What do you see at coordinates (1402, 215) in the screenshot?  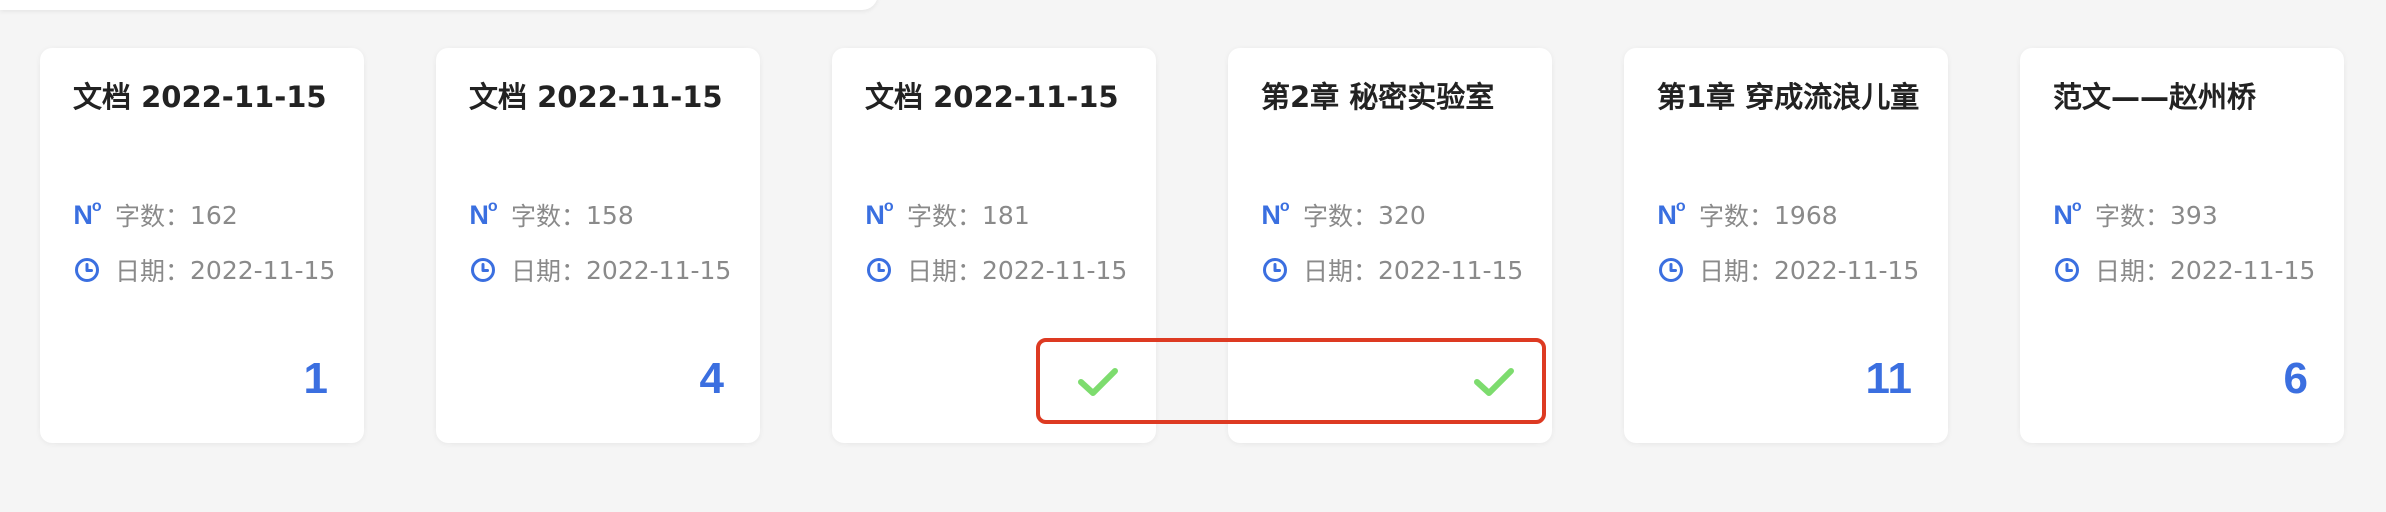 I see `word-count-value: 320` at bounding box center [1402, 215].